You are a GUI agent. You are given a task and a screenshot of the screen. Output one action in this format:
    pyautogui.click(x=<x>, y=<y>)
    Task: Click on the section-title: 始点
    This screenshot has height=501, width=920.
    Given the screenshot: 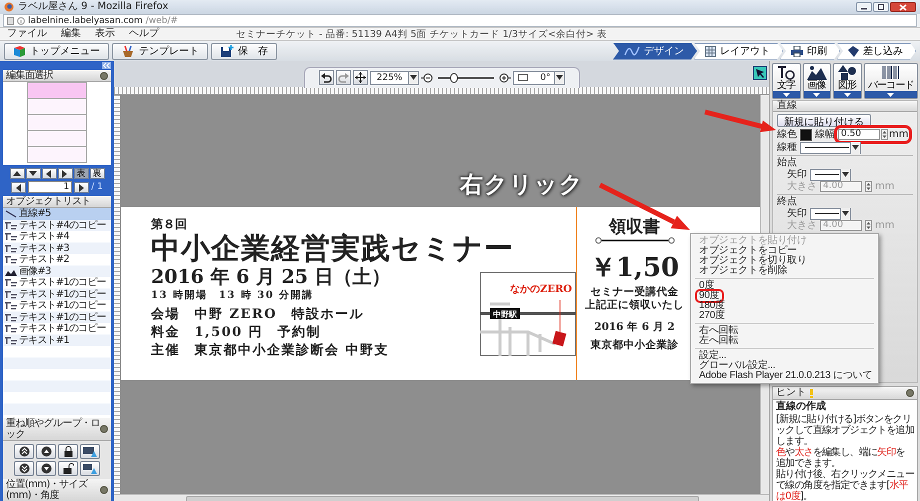 What is the action you would take?
    pyautogui.click(x=787, y=162)
    